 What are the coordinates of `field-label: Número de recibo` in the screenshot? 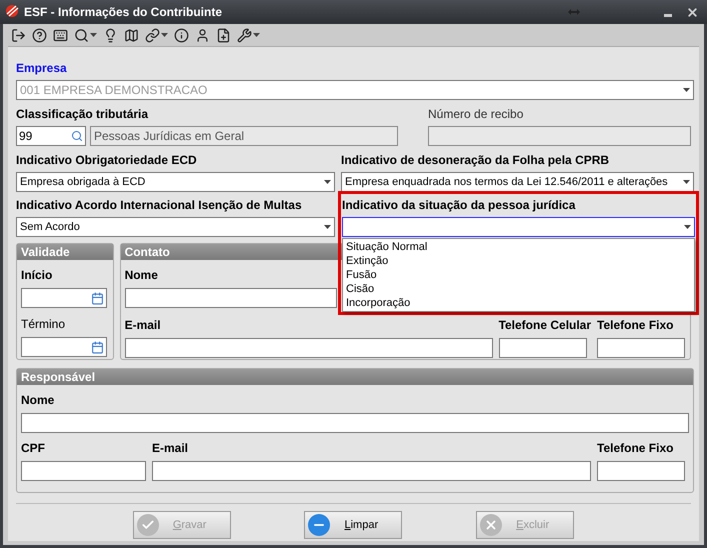 It's located at (476, 114).